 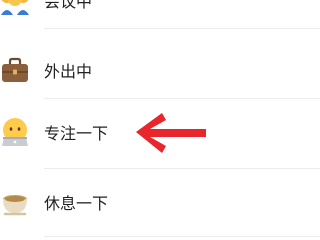 What do you see at coordinates (160, 14) in the screenshot?
I see `status-item-meeting: 会议中` at bounding box center [160, 14].